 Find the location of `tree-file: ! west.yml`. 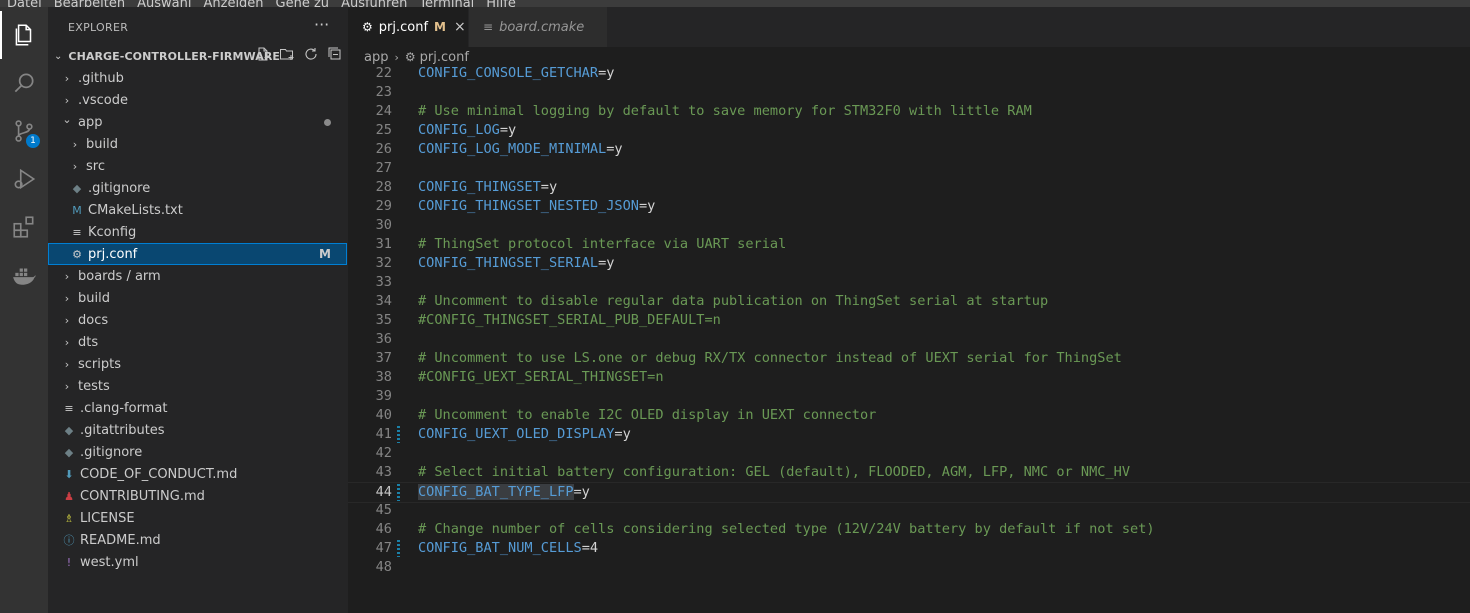

tree-file: ! west.yml is located at coordinates (198, 562).